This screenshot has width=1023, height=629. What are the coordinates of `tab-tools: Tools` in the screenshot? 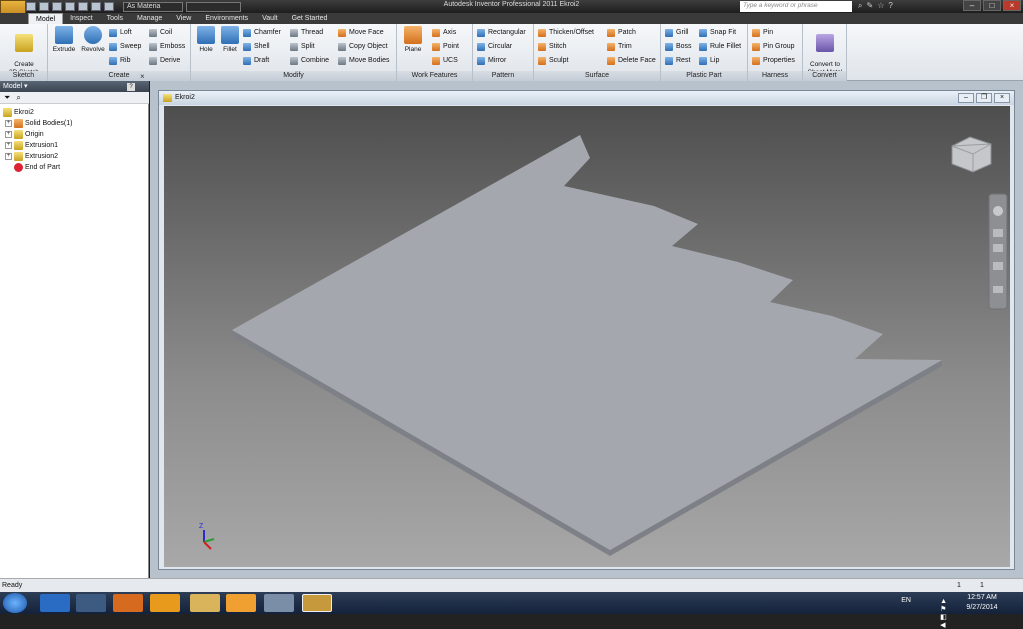 It's located at (115, 18).